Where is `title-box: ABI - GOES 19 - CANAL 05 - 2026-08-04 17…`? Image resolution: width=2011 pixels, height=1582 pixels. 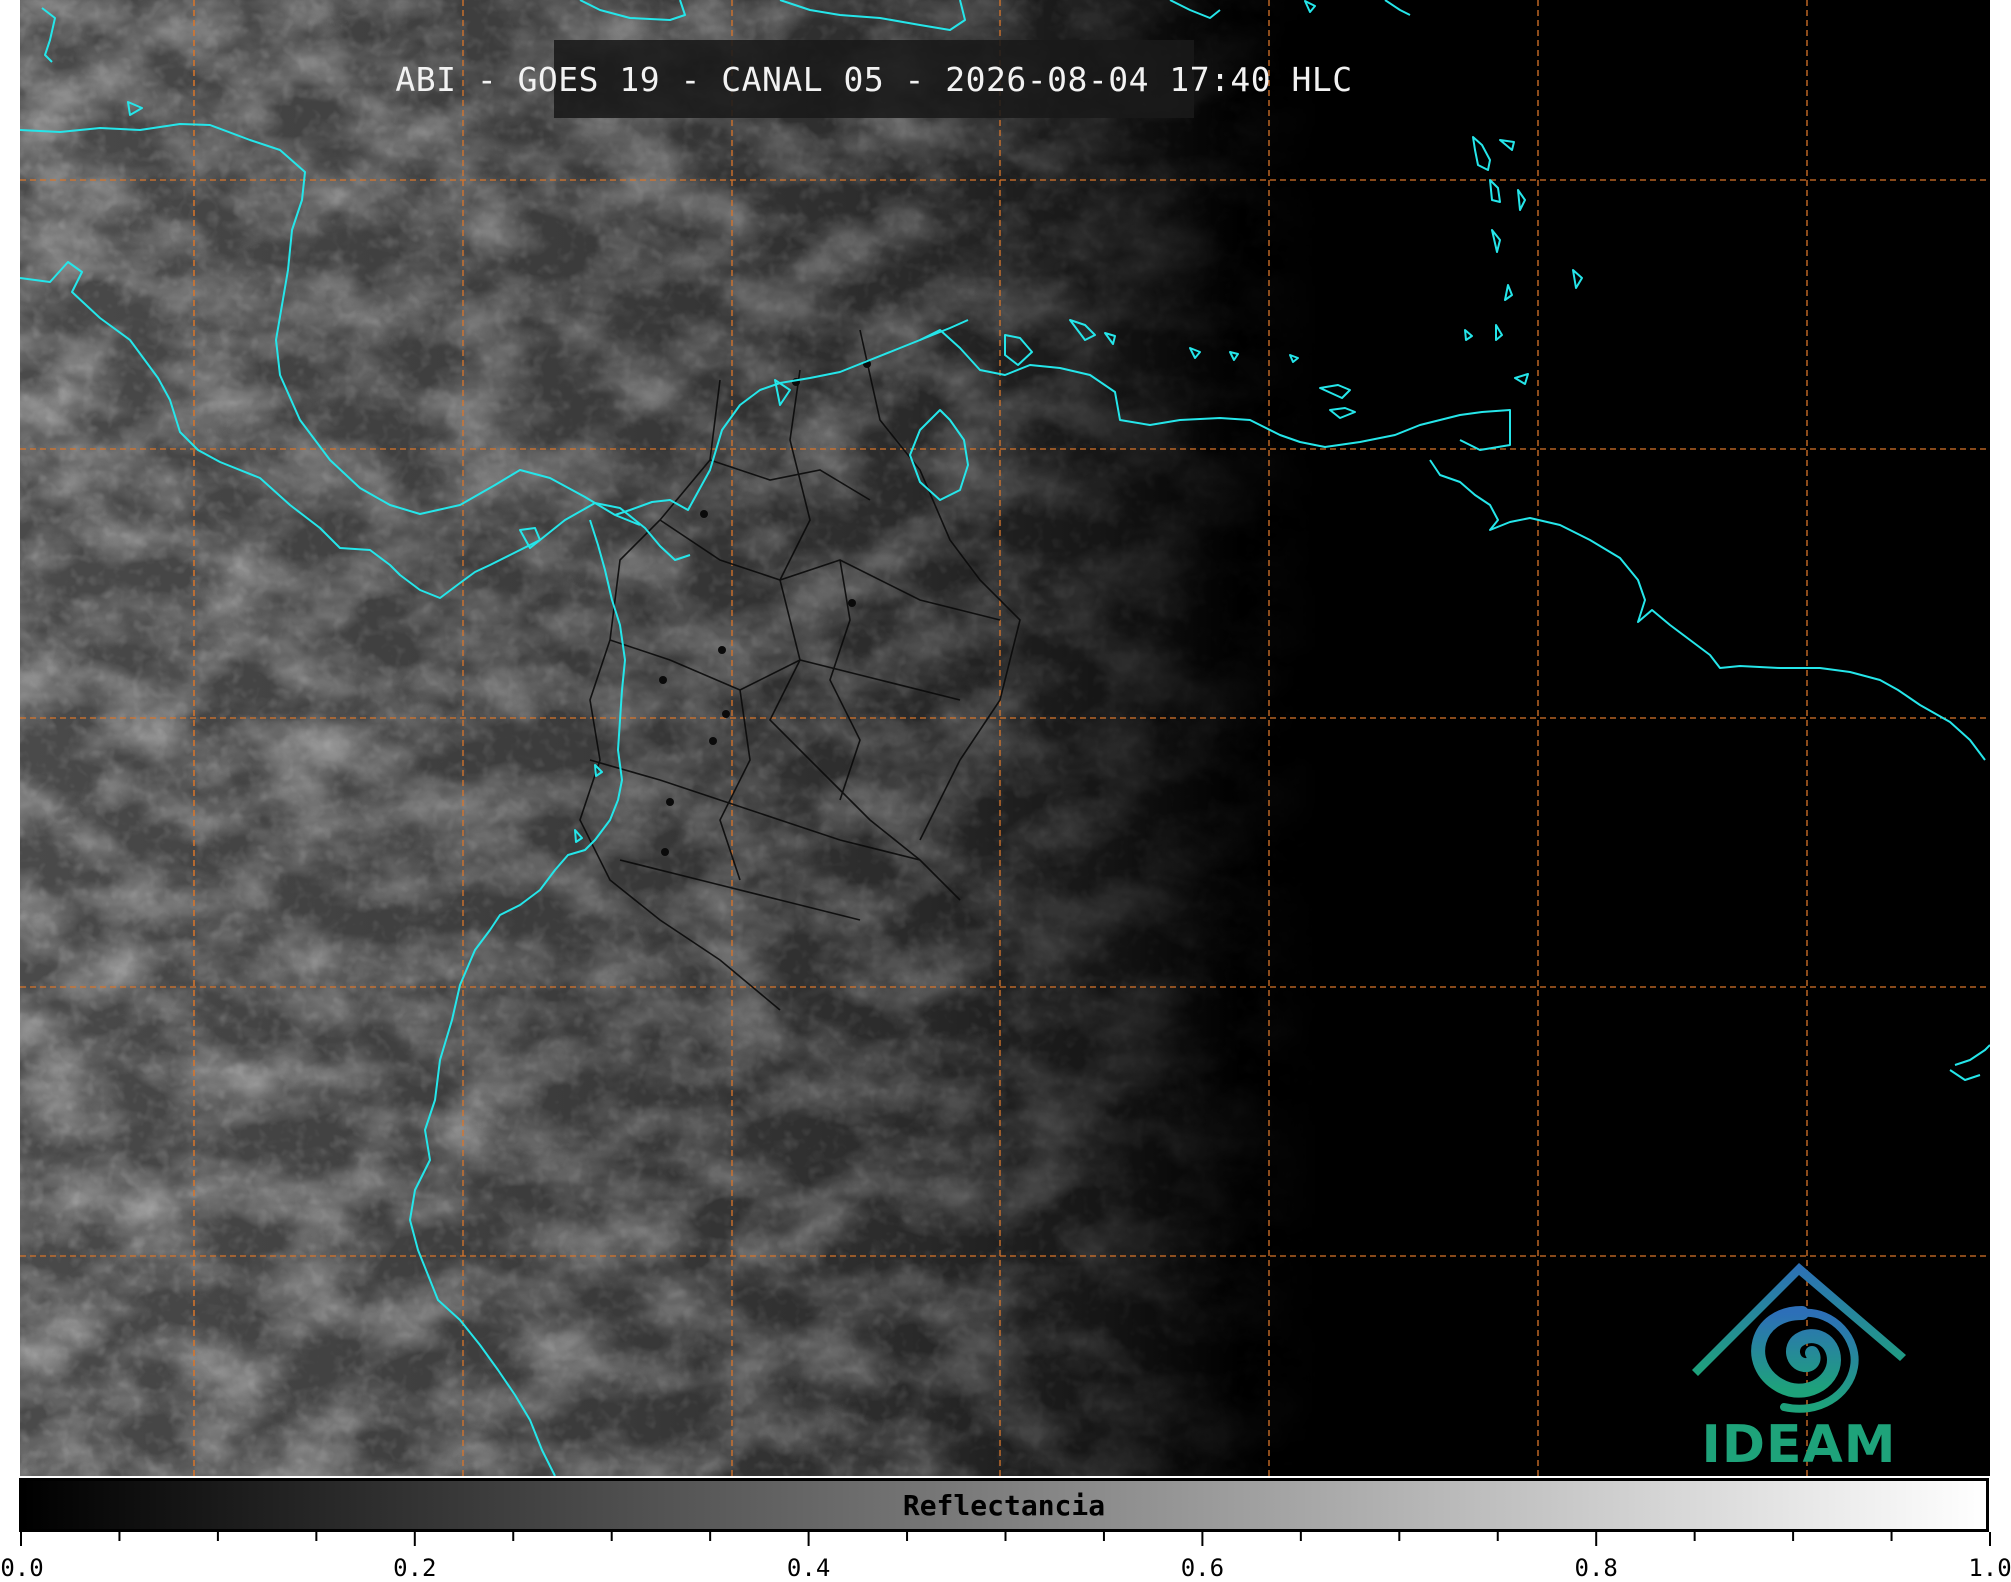 title-box: ABI - GOES 19 - CANAL 05 - 2026-08-04 17… is located at coordinates (873, 79).